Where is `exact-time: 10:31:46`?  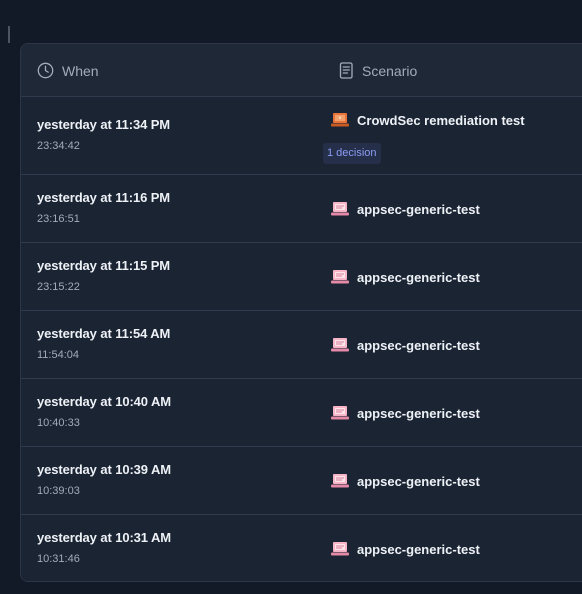
exact-time: 10:31:46 is located at coordinates (58, 559).